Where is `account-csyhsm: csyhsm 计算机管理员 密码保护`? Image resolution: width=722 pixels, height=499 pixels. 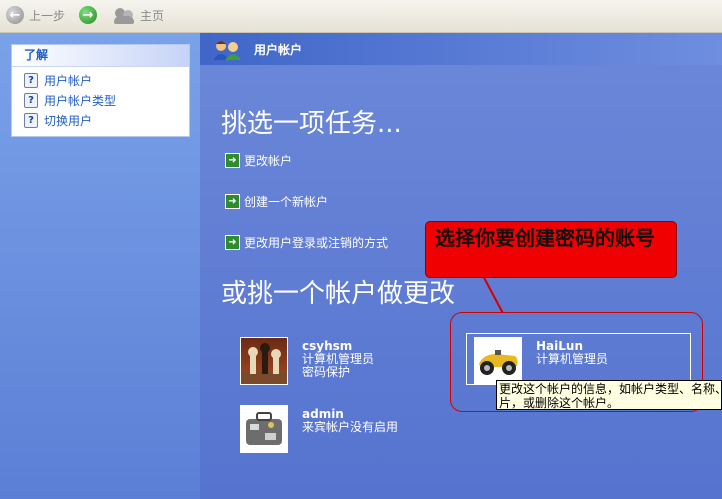
account-csyhsm: csyhsm 计算机管理员 密码保护 is located at coordinates (307, 361).